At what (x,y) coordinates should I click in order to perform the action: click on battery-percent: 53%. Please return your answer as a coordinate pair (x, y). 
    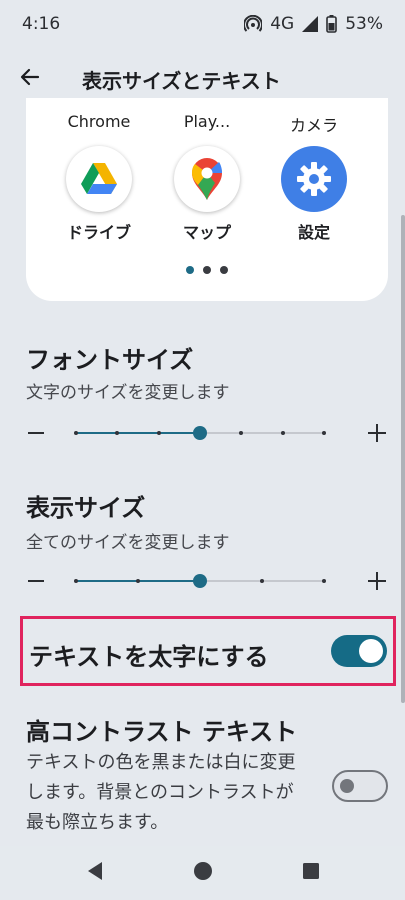
    Looking at the image, I should click on (364, 24).